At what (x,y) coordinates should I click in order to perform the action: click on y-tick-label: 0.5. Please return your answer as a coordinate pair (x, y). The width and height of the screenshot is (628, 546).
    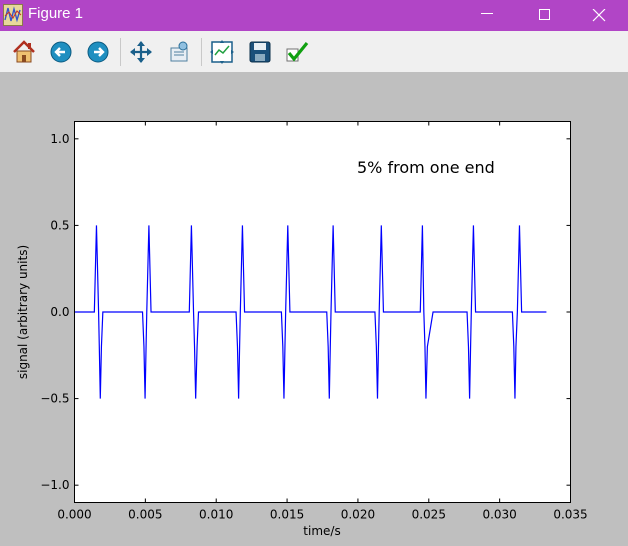
    Looking at the image, I should click on (59, 225).